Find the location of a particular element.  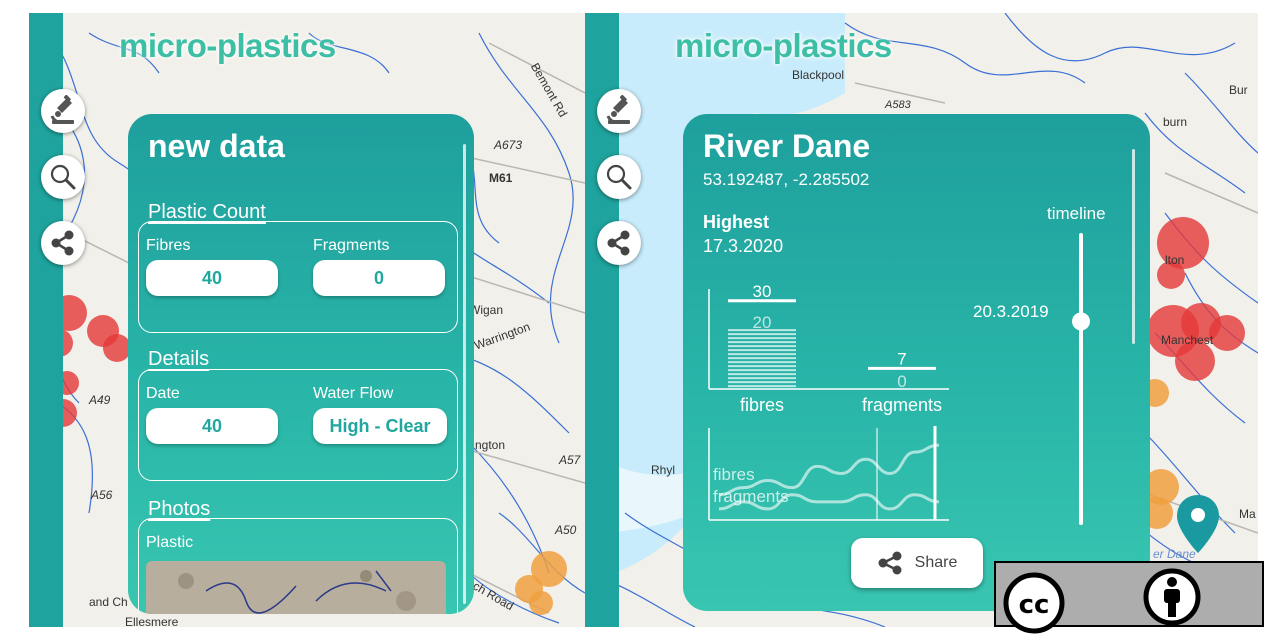

map-label: Manchest is located at coordinates (1187, 340).